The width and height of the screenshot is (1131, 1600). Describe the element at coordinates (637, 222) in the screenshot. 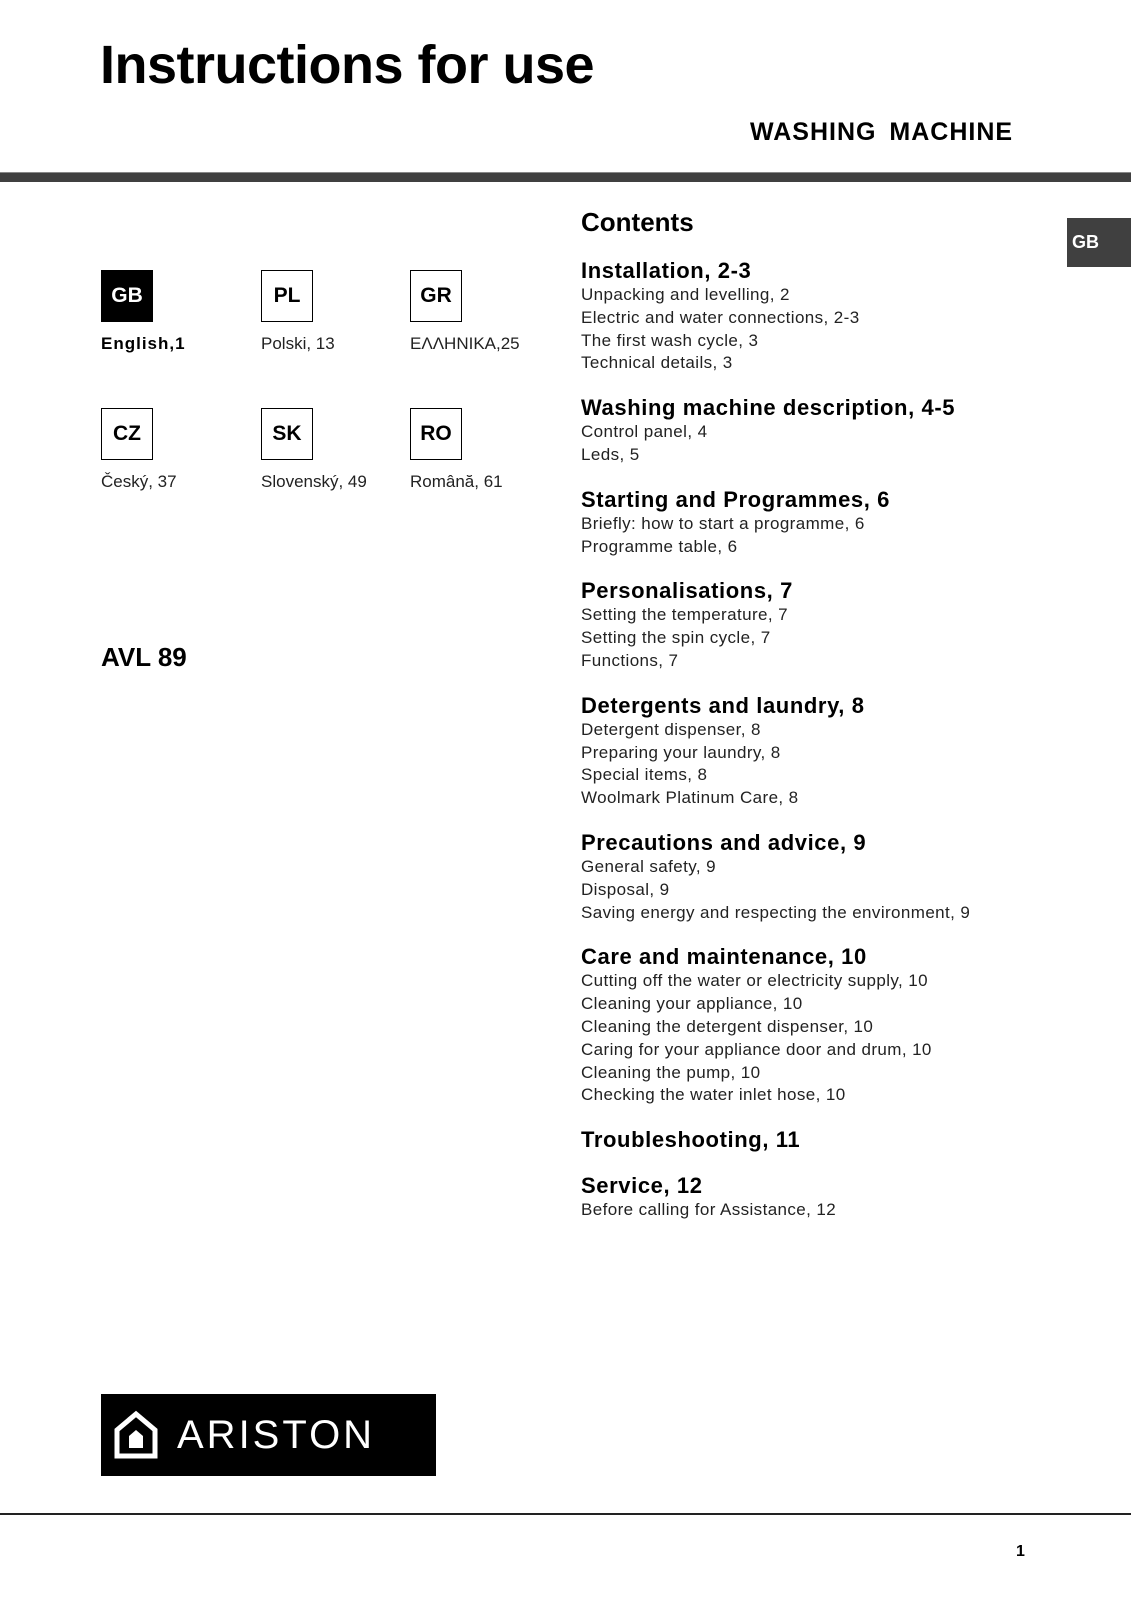

I see `contents-title: Contents` at that location.